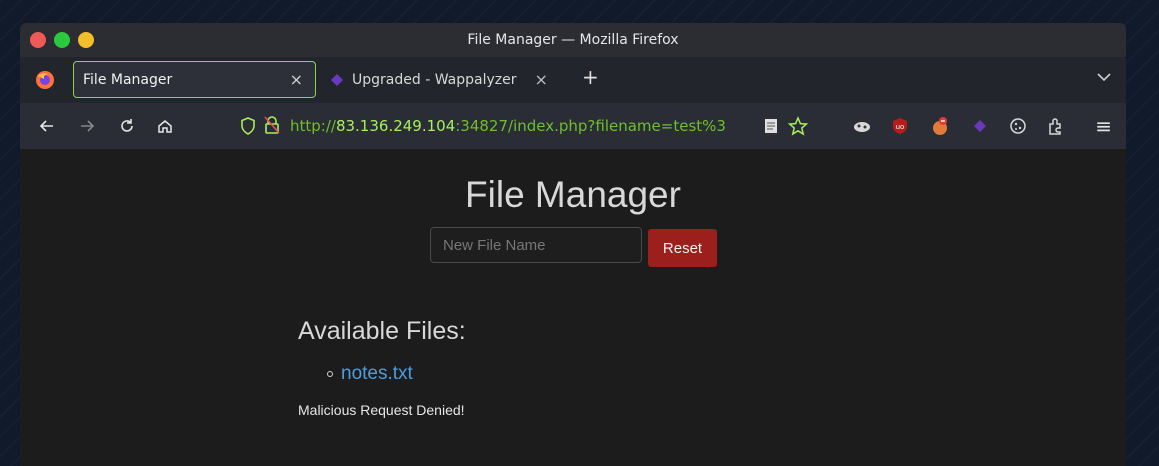 The image size is (1159, 466). What do you see at coordinates (377, 374) in the screenshot?
I see `file-link: notes.txt` at bounding box center [377, 374].